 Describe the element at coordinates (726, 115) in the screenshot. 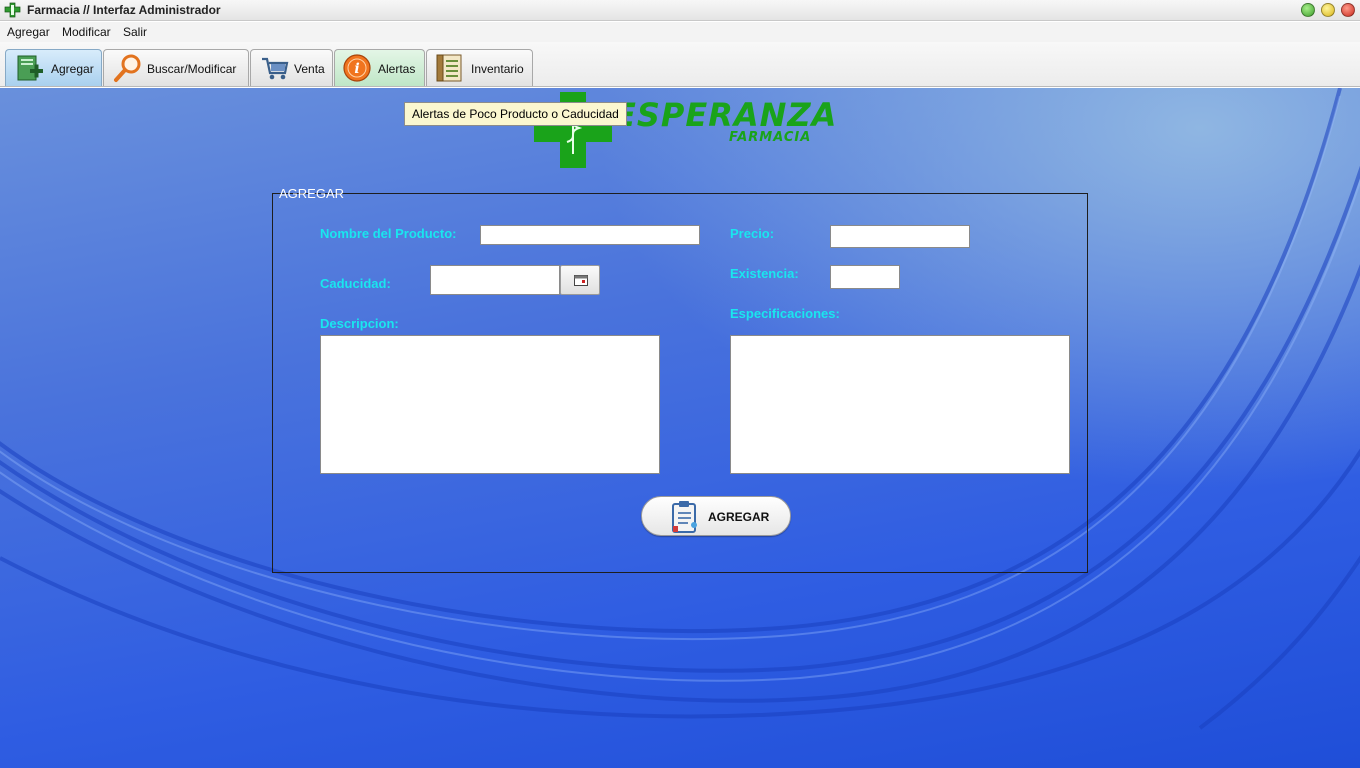

I see `logo-text: ESPERANZA` at that location.